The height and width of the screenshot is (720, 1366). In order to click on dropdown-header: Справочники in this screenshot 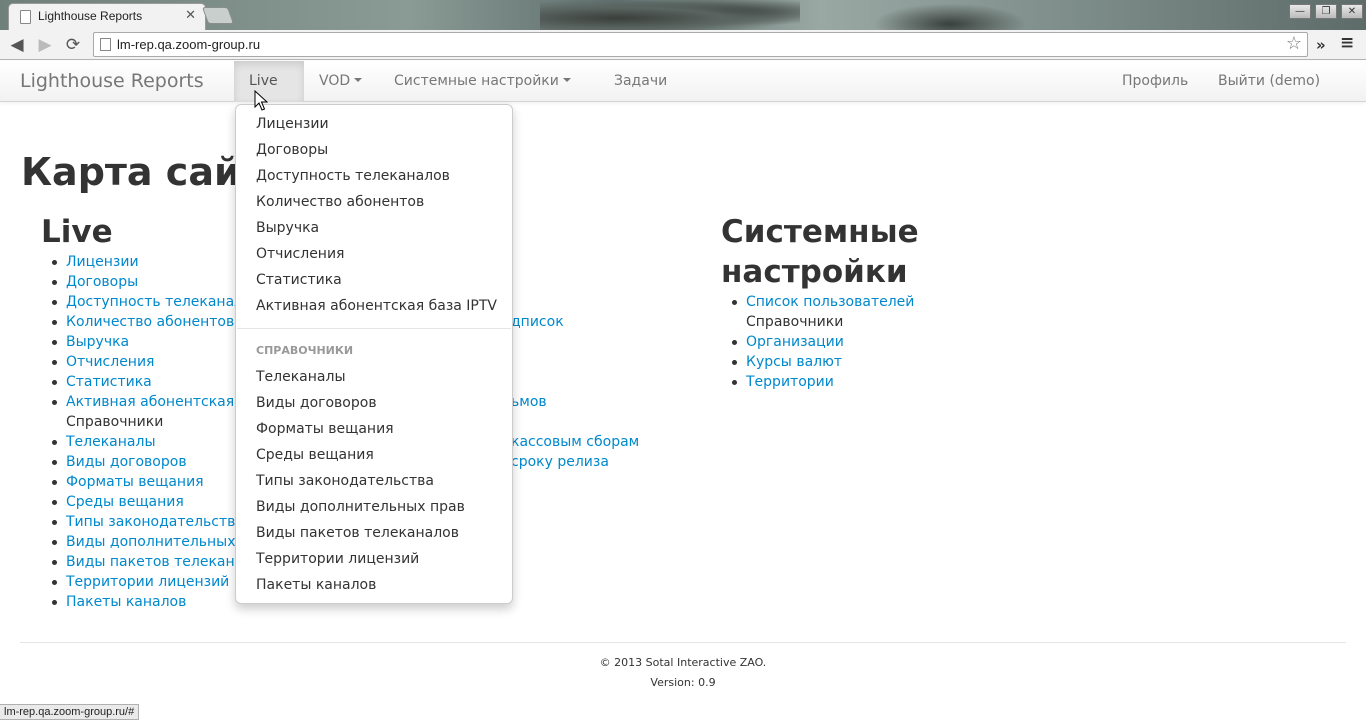, I will do `click(305, 350)`.